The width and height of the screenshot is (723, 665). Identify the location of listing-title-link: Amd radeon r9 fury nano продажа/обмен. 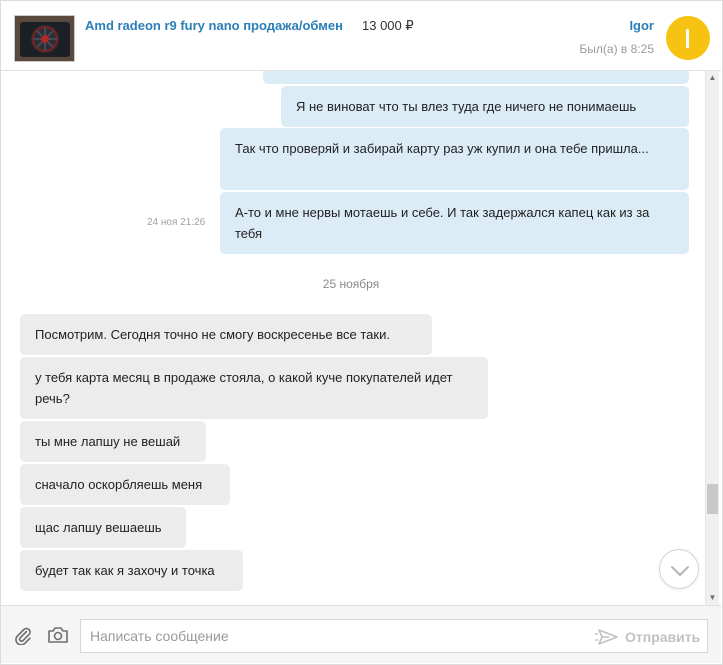
(214, 25).